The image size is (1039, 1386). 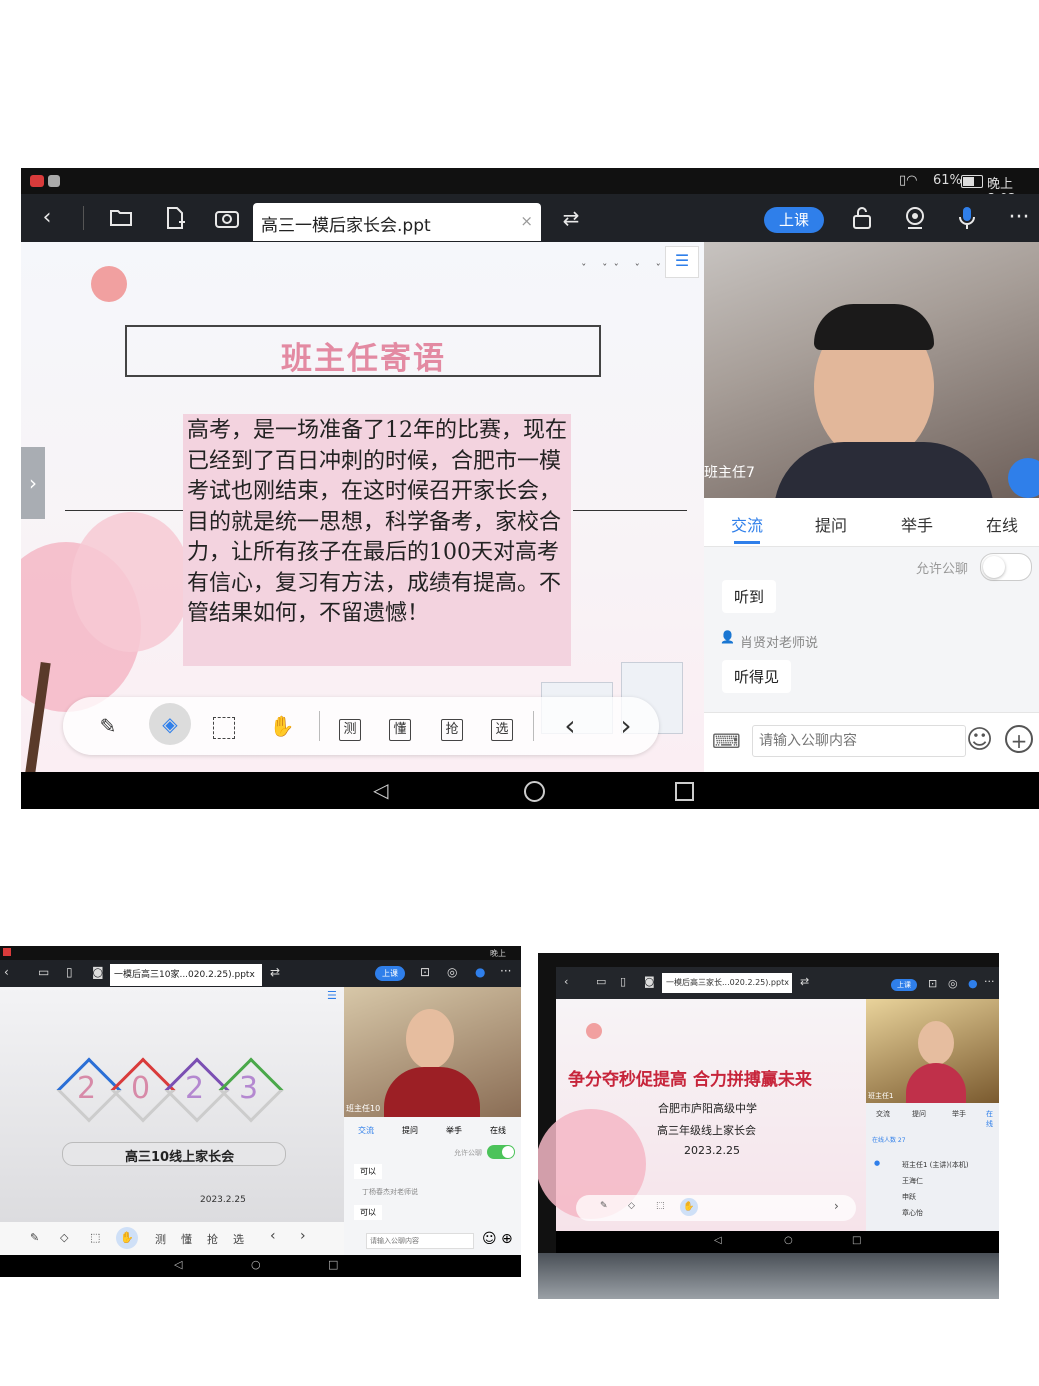 What do you see at coordinates (507, 1239) in the screenshot?
I see `add-icon: ⊕` at bounding box center [507, 1239].